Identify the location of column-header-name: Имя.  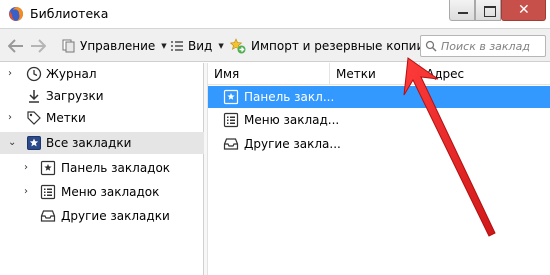
(269, 74).